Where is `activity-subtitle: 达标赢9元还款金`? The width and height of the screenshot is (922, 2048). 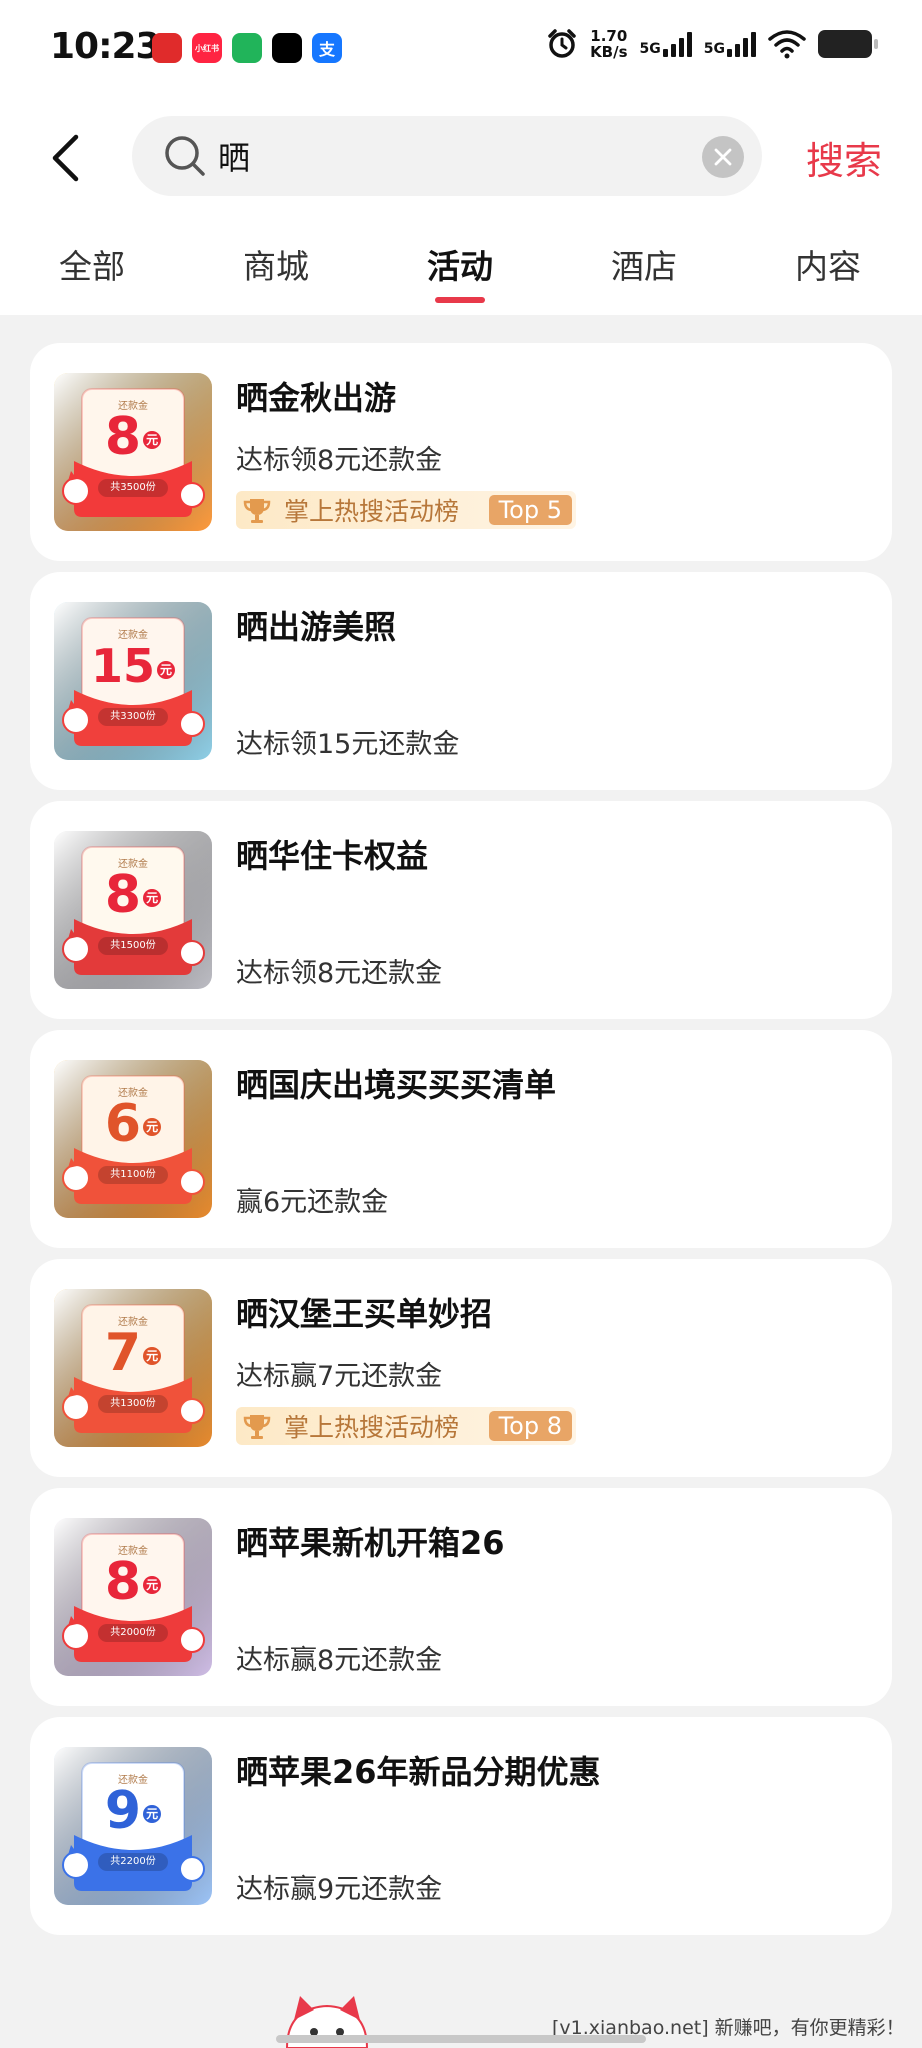 activity-subtitle: 达标赢9元还款金 is located at coordinates (339, 1889).